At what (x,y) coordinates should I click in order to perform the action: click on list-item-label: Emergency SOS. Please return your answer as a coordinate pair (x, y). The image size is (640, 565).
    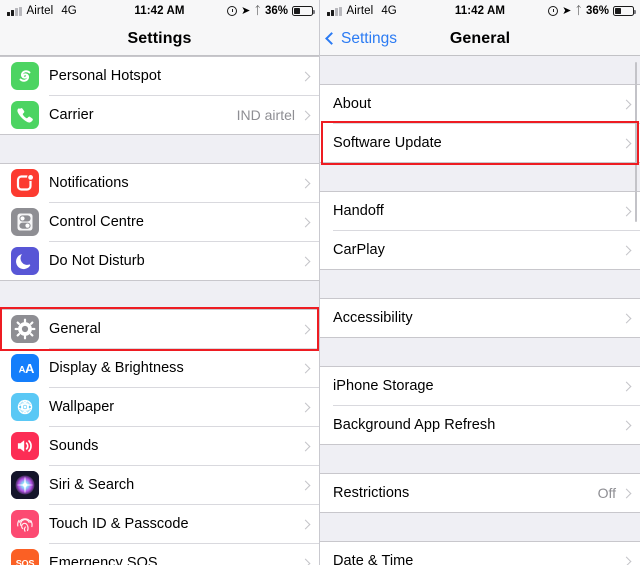
    Looking at the image, I should click on (103, 560).